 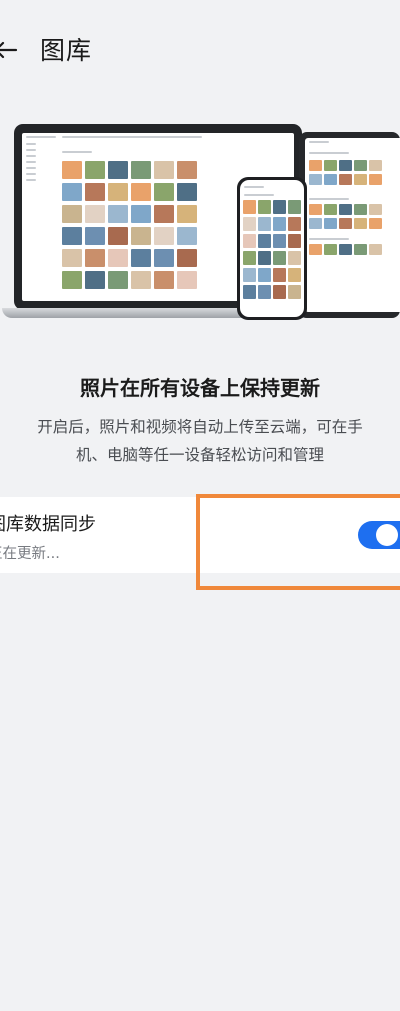 I want to click on tablet-illustration, so click(x=349, y=225).